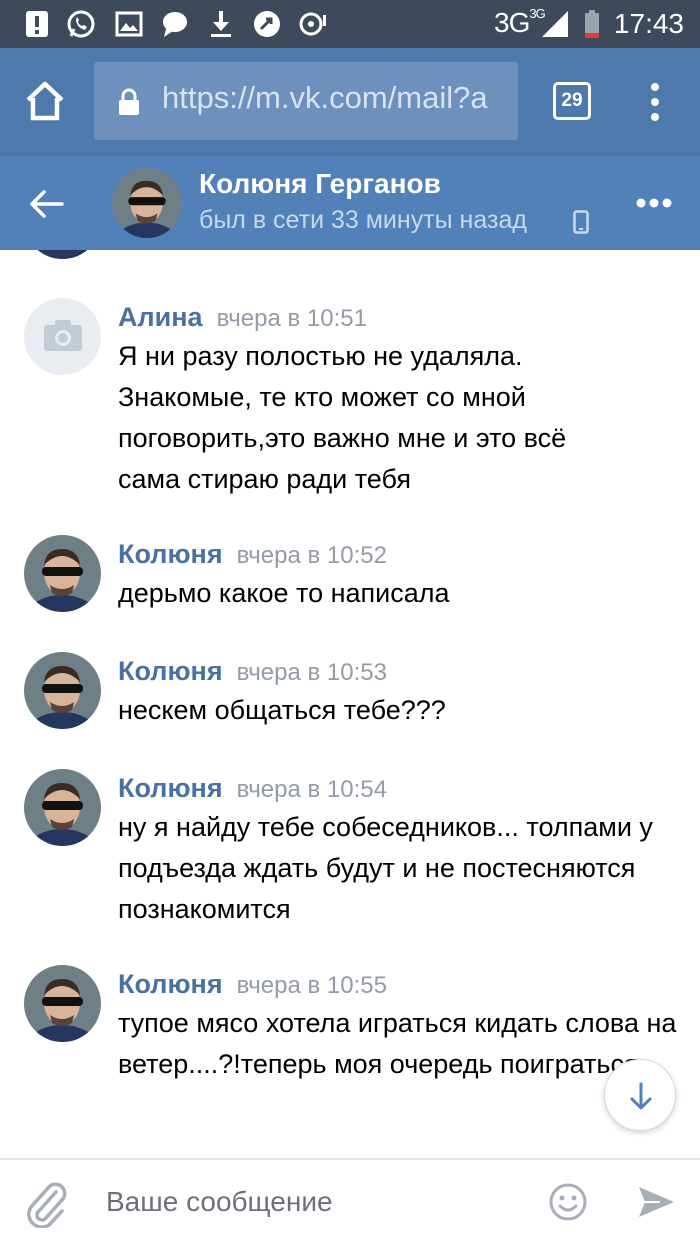  I want to click on alert-icon, so click(37, 24).